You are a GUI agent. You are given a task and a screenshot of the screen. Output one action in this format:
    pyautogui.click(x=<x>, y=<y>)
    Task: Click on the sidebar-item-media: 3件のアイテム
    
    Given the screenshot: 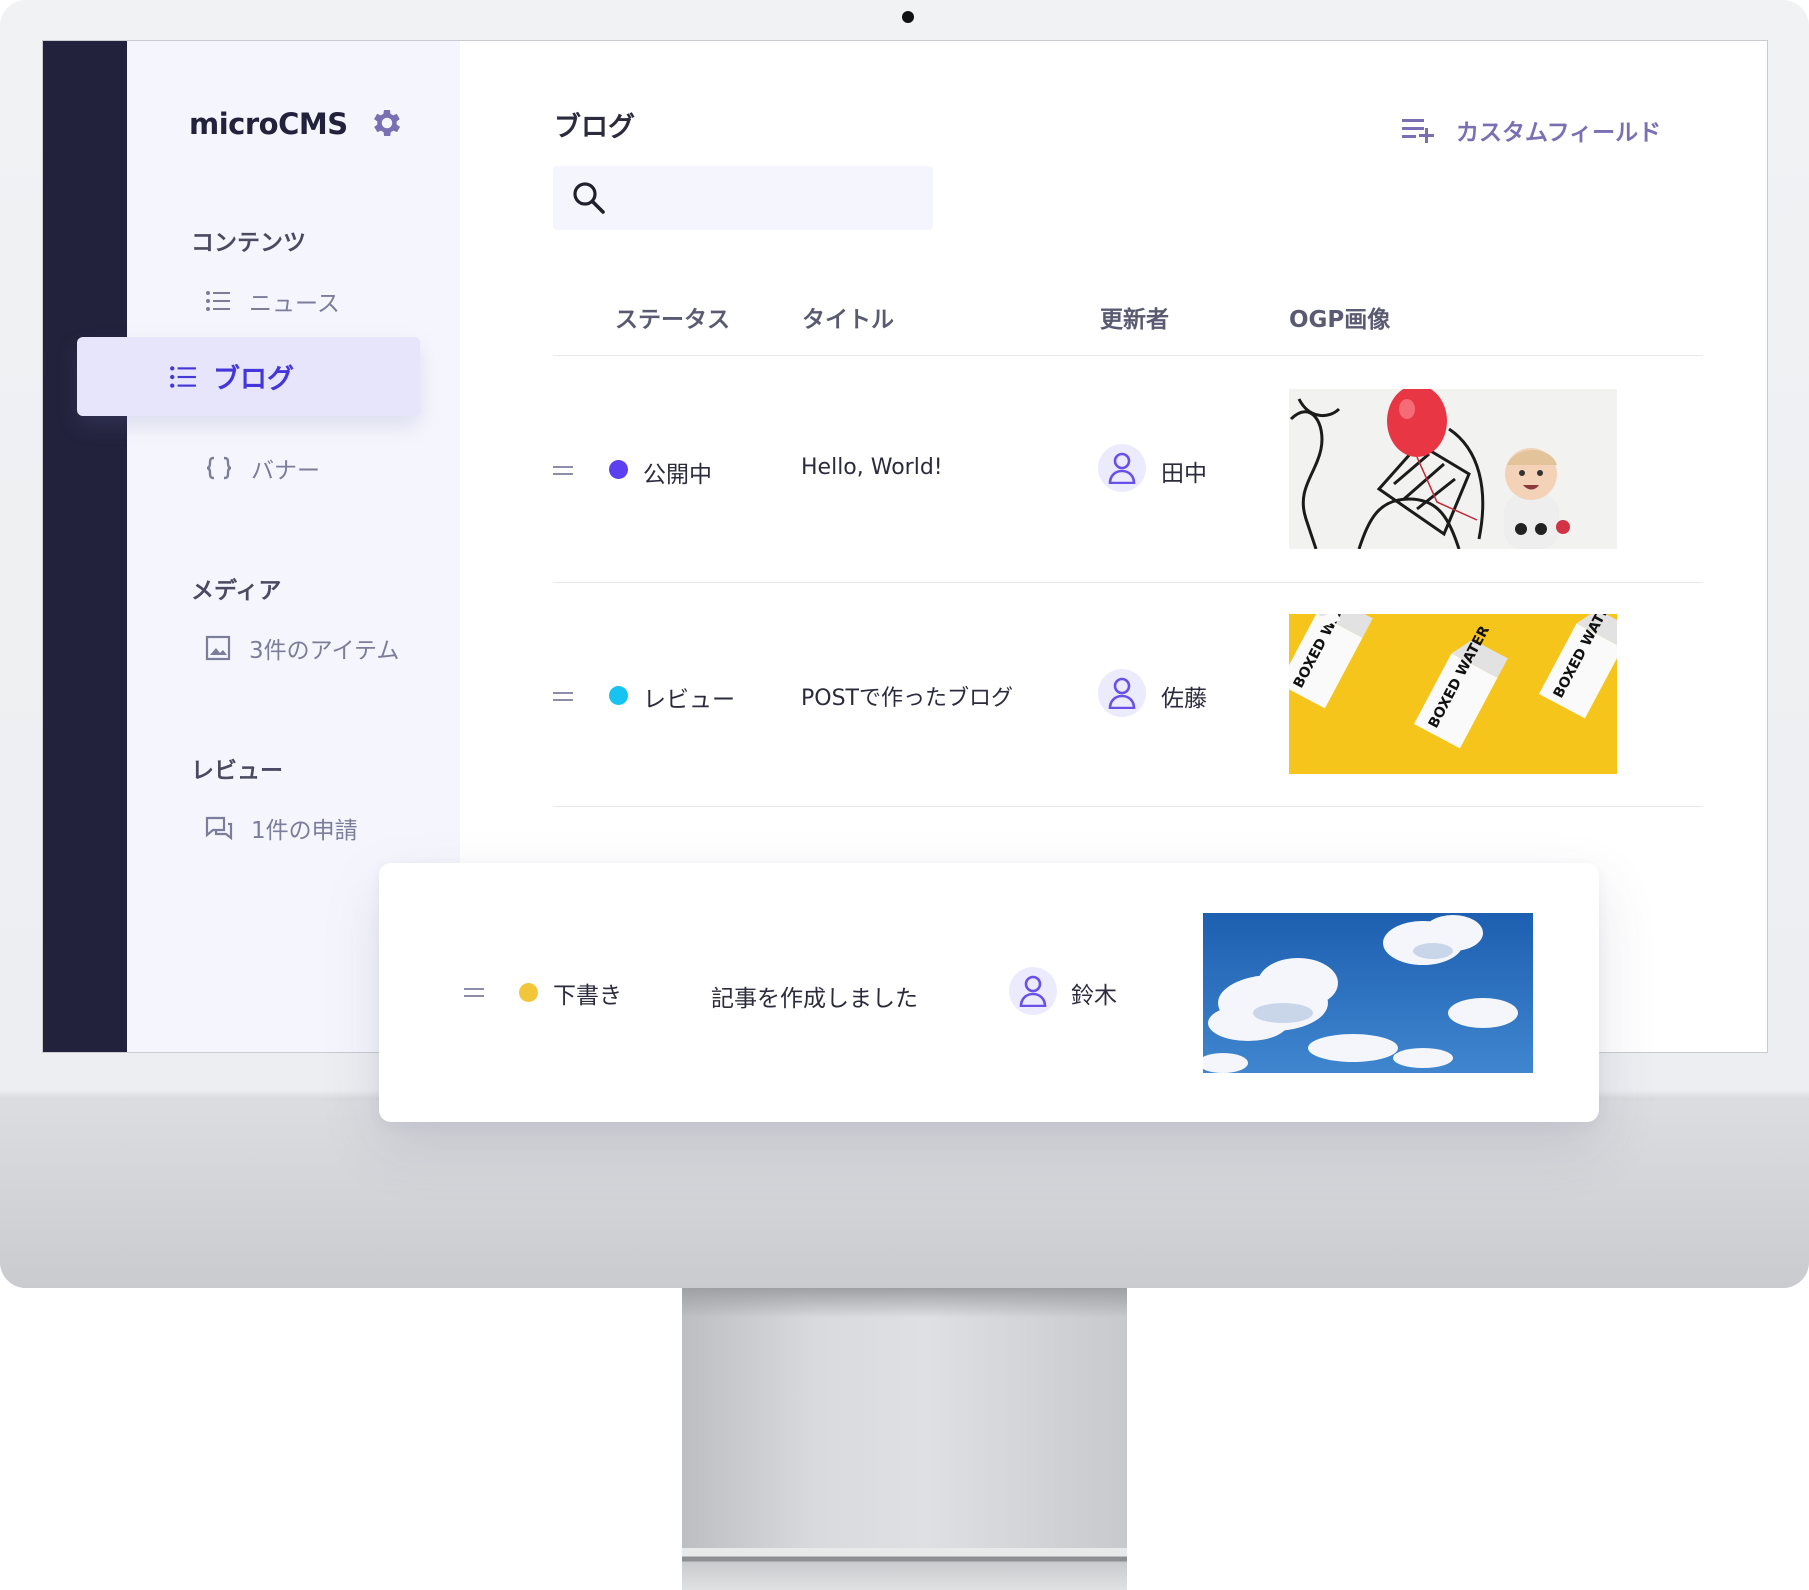 What is the action you would take?
    pyautogui.click(x=302, y=648)
    